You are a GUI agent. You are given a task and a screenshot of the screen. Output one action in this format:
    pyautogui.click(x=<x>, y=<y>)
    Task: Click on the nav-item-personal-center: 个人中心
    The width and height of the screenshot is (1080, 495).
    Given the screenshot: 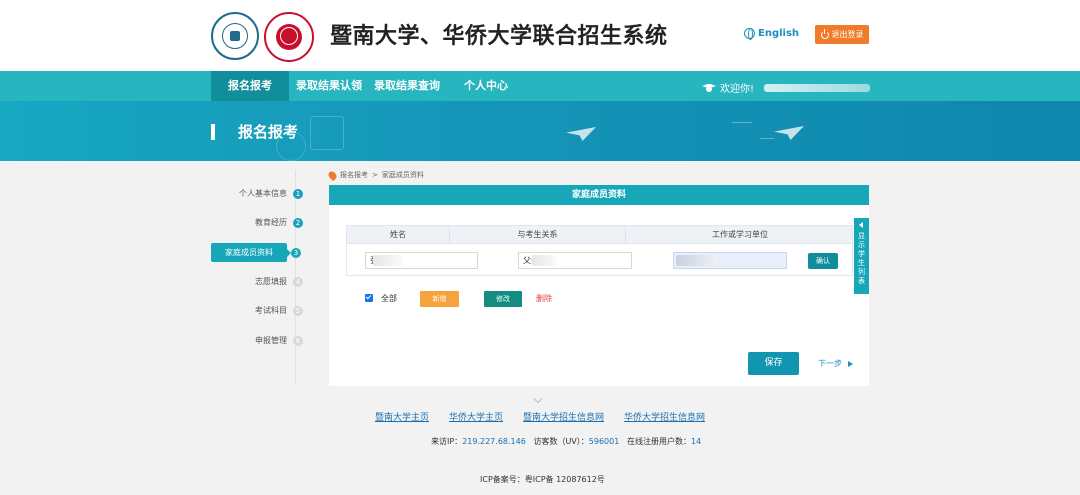 What is the action you would take?
    pyautogui.click(x=486, y=86)
    